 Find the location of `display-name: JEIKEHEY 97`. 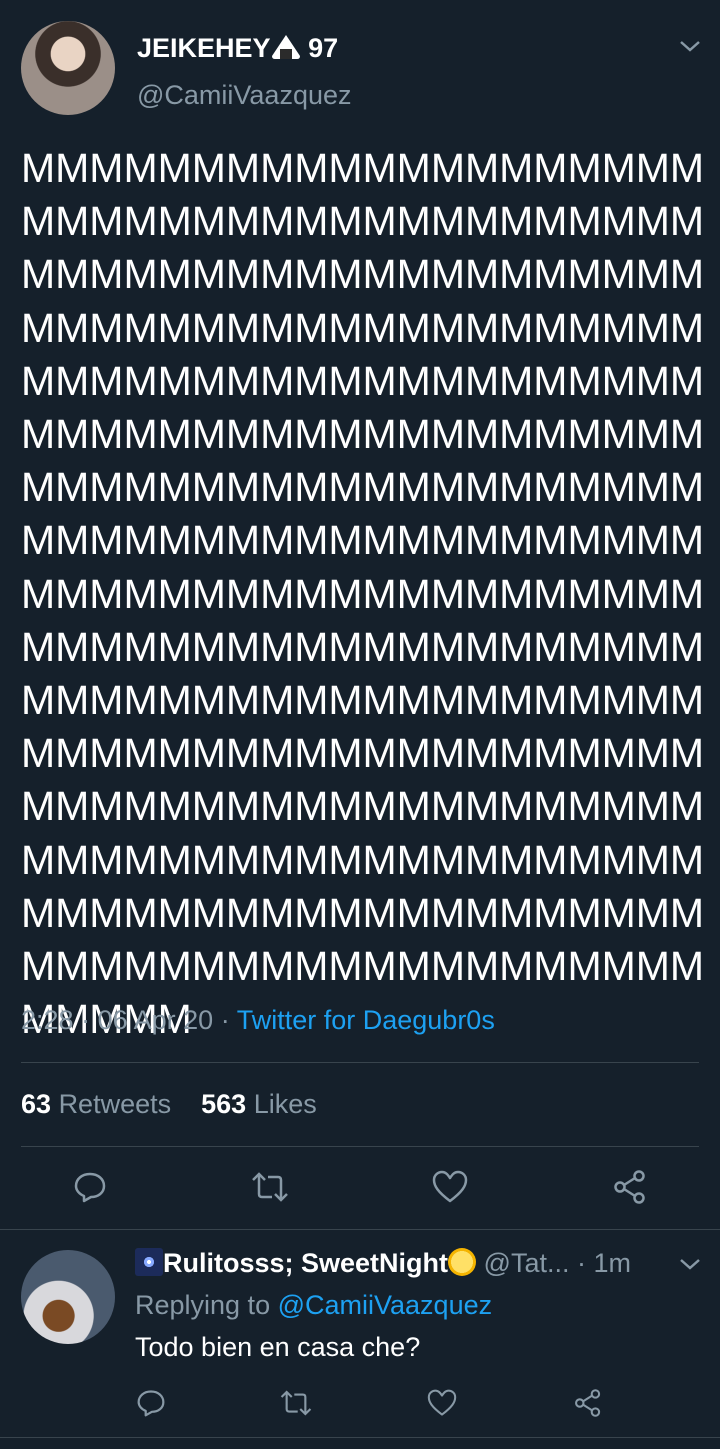

display-name: JEIKEHEY 97 is located at coordinates (237, 48).